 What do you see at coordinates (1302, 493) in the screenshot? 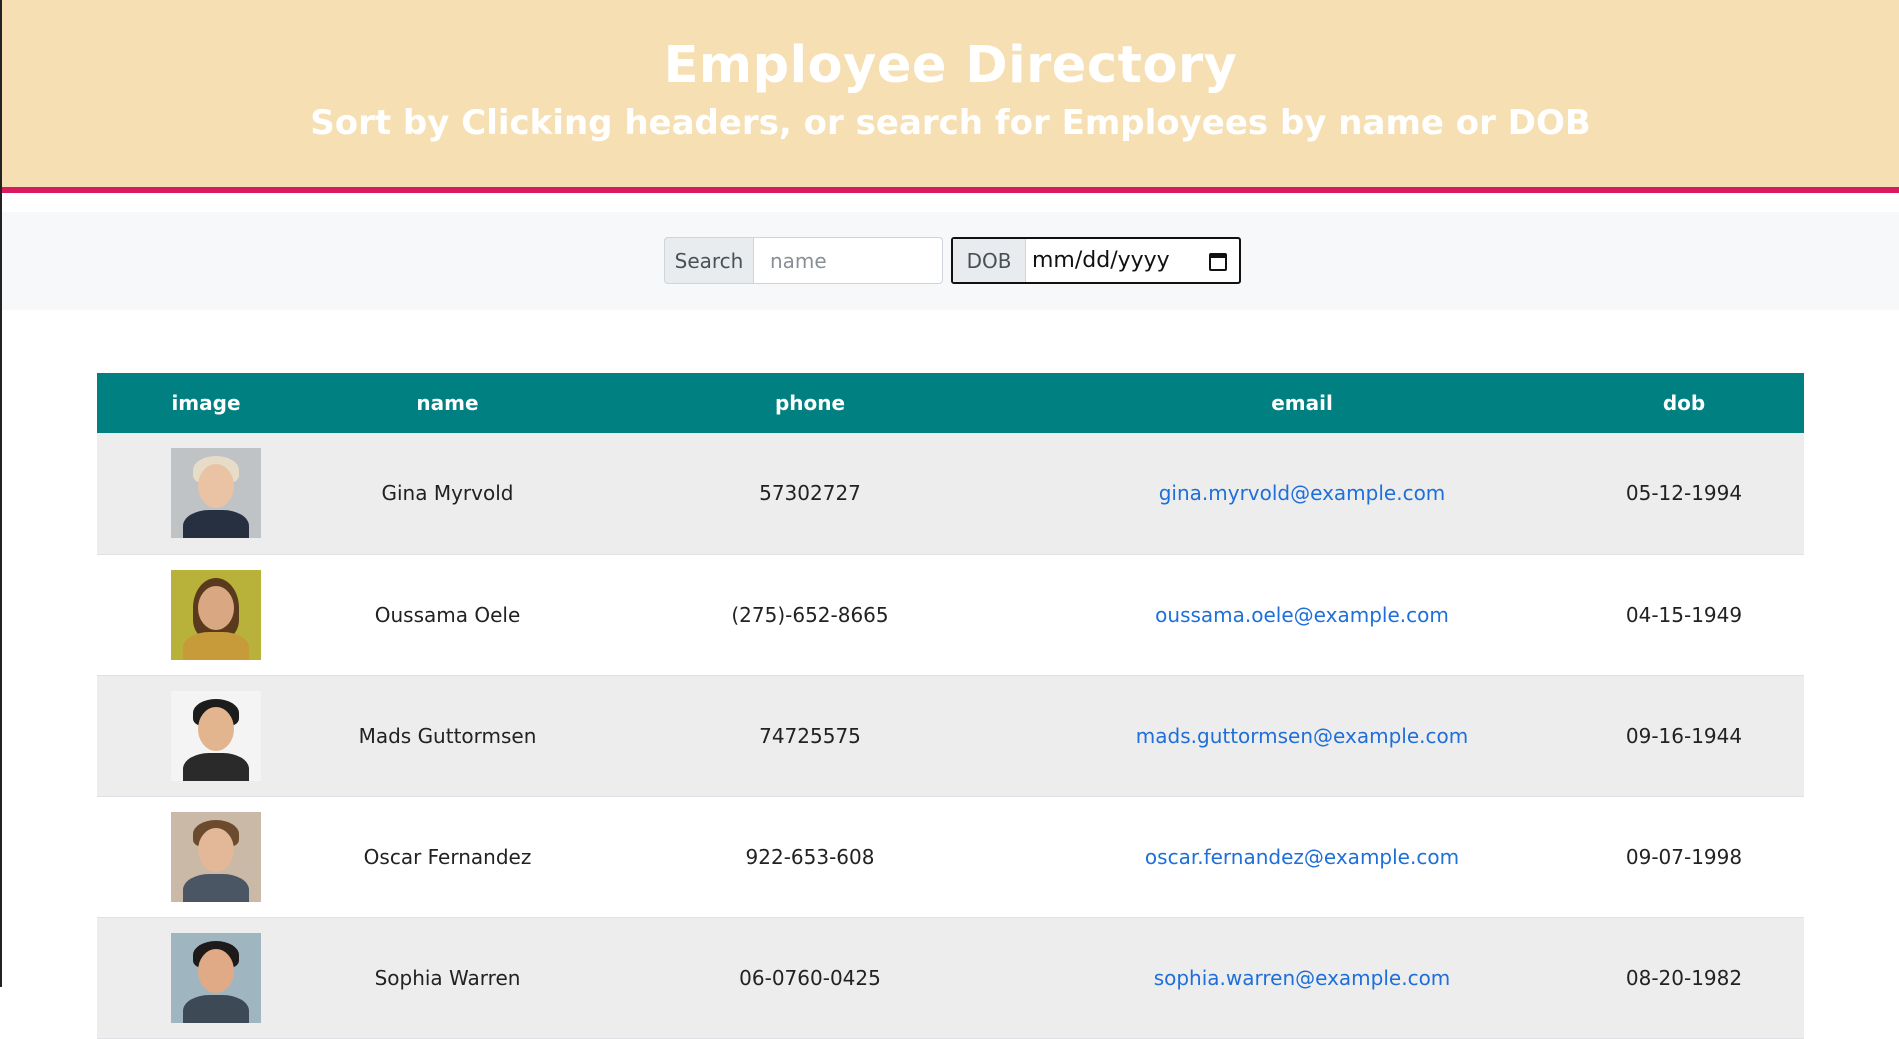
I see `email-link: gina.myrvold@example.com` at bounding box center [1302, 493].